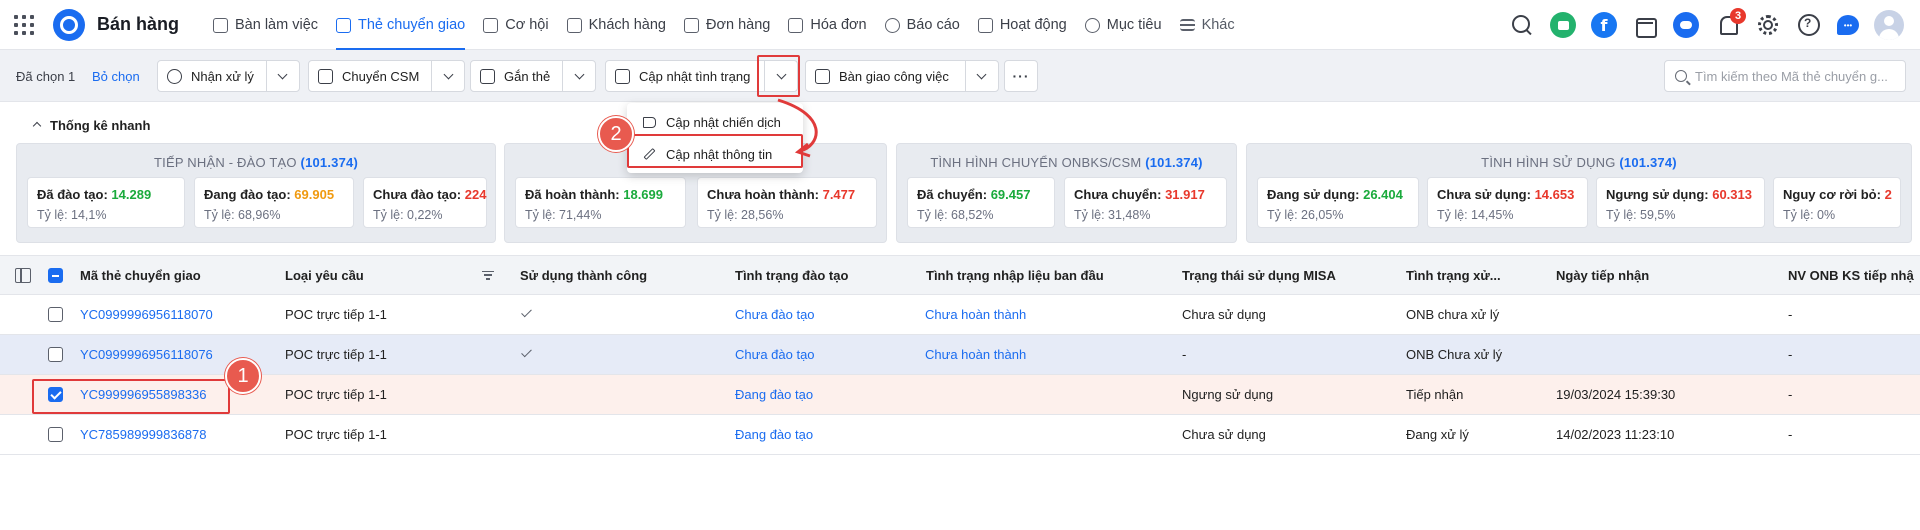 This screenshot has height=530, width=1920. Describe the element at coordinates (922, 25) in the screenshot. I see `nav-item-bao-cao: Báo cáo` at that location.